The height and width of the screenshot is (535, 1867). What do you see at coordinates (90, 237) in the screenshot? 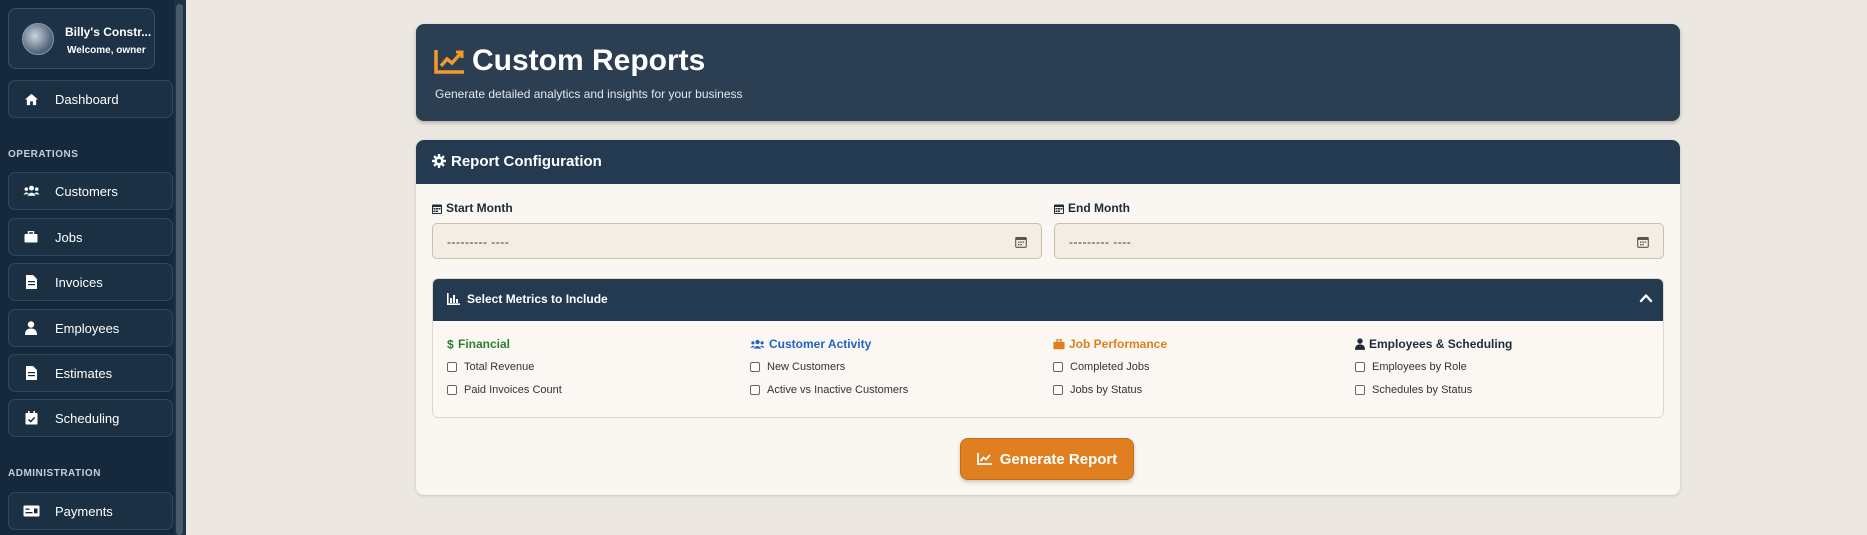
I see `sidebar-item-jobs: Jobs` at bounding box center [90, 237].